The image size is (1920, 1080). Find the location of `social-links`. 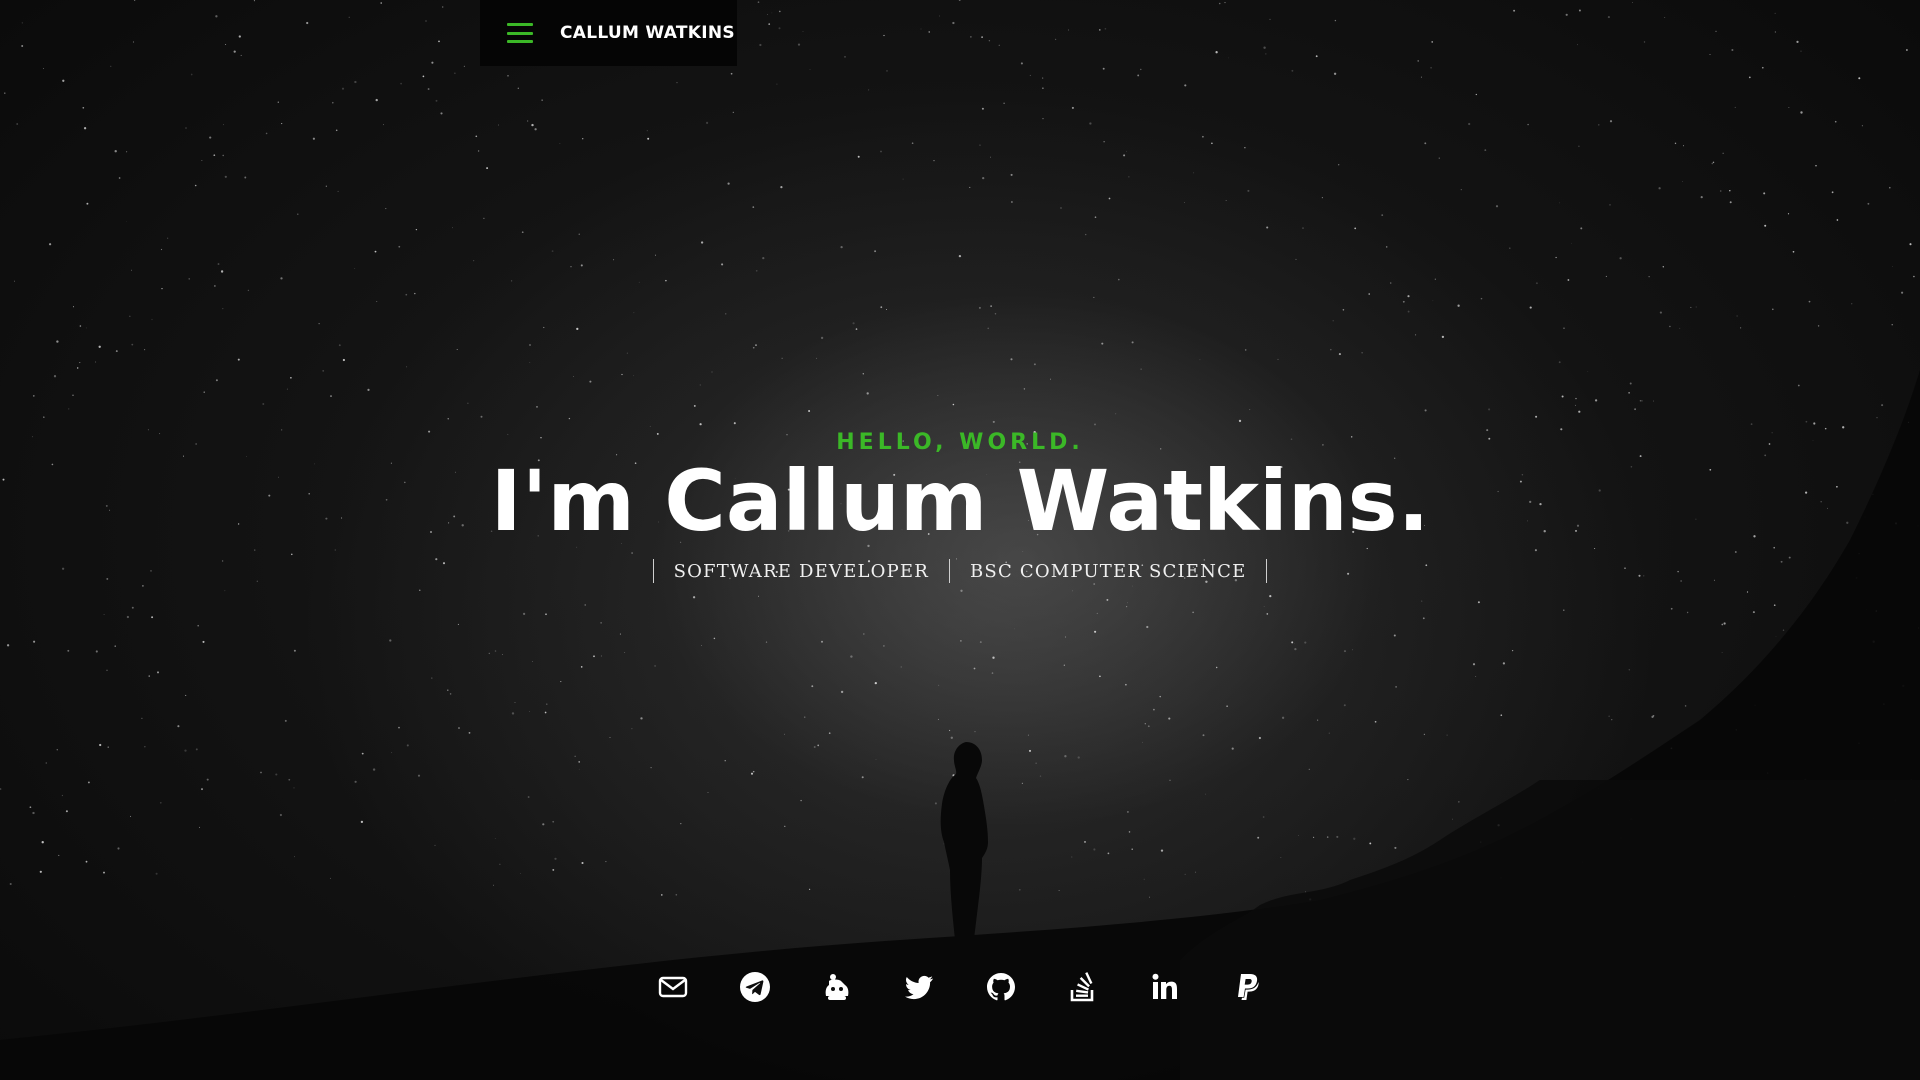

social-links is located at coordinates (960, 987).